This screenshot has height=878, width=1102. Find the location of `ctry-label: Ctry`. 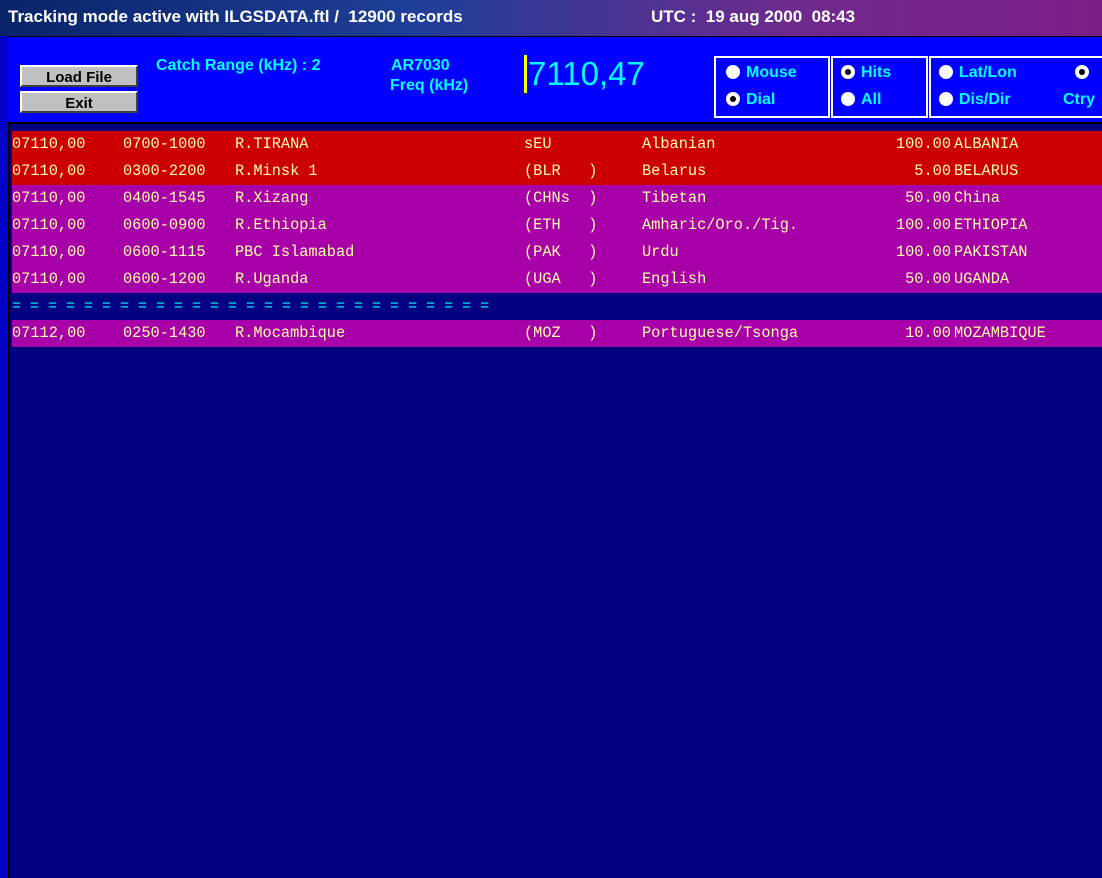

ctry-label: Ctry is located at coordinates (1079, 99).